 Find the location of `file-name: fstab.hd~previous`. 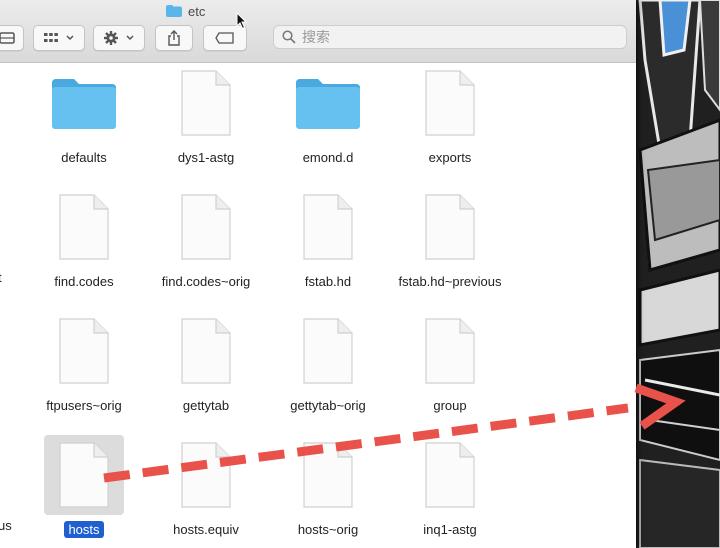

file-name: fstab.hd~previous is located at coordinates (450, 281).